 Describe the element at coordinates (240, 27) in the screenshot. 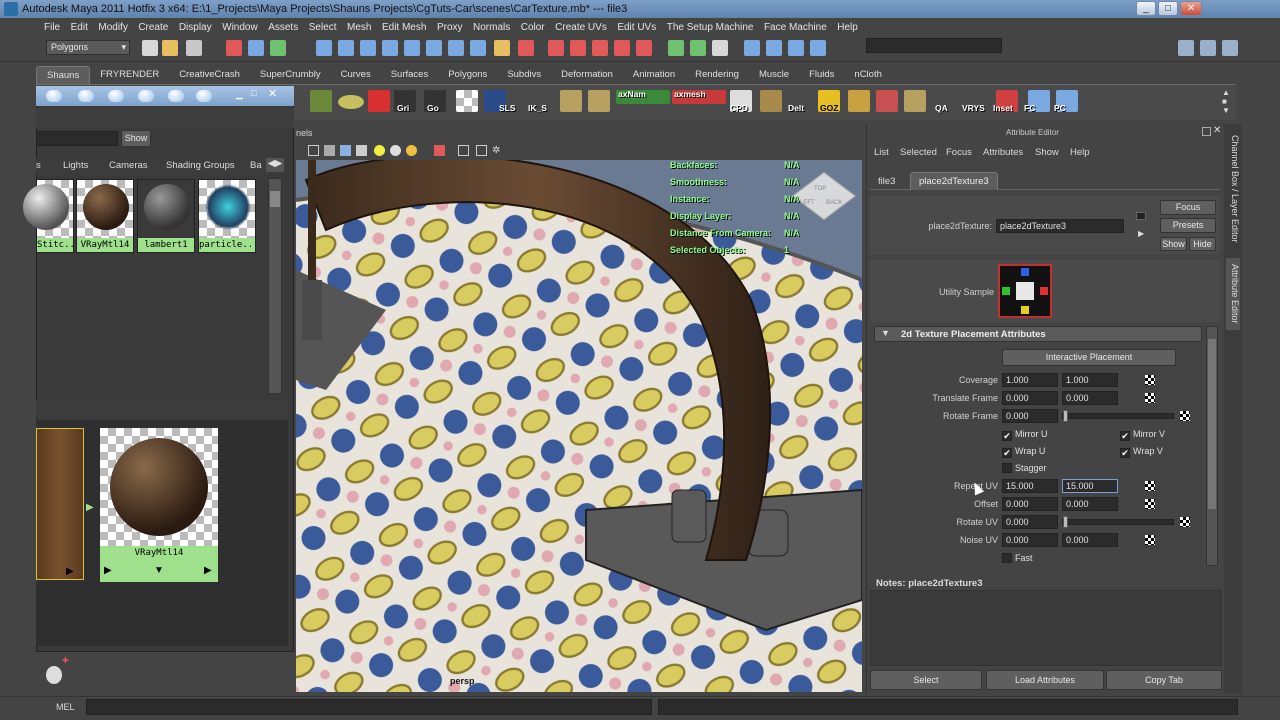

I see `menu-window: Window` at that location.